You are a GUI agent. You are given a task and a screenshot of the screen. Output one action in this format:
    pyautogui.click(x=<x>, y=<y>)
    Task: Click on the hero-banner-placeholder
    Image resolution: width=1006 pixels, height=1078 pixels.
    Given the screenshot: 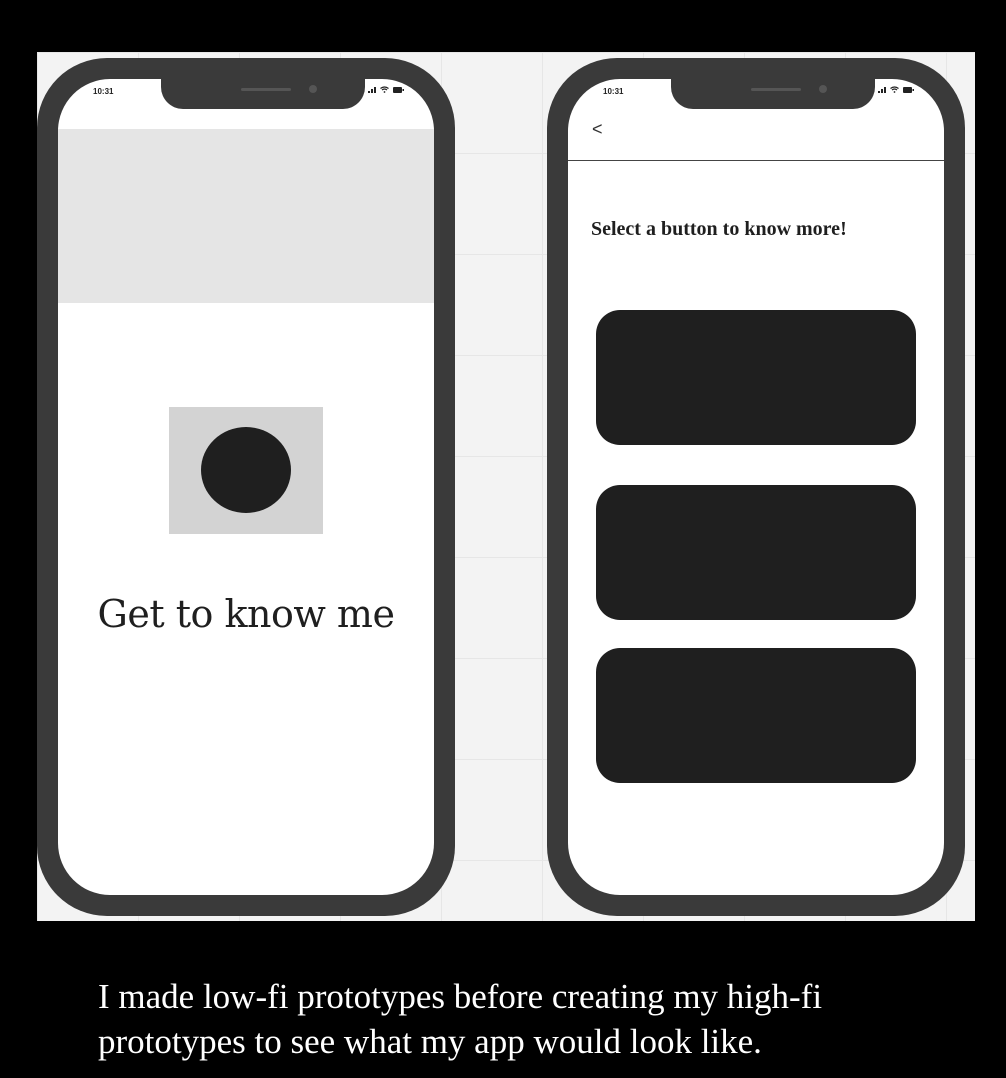 What is the action you would take?
    pyautogui.click(x=246, y=216)
    